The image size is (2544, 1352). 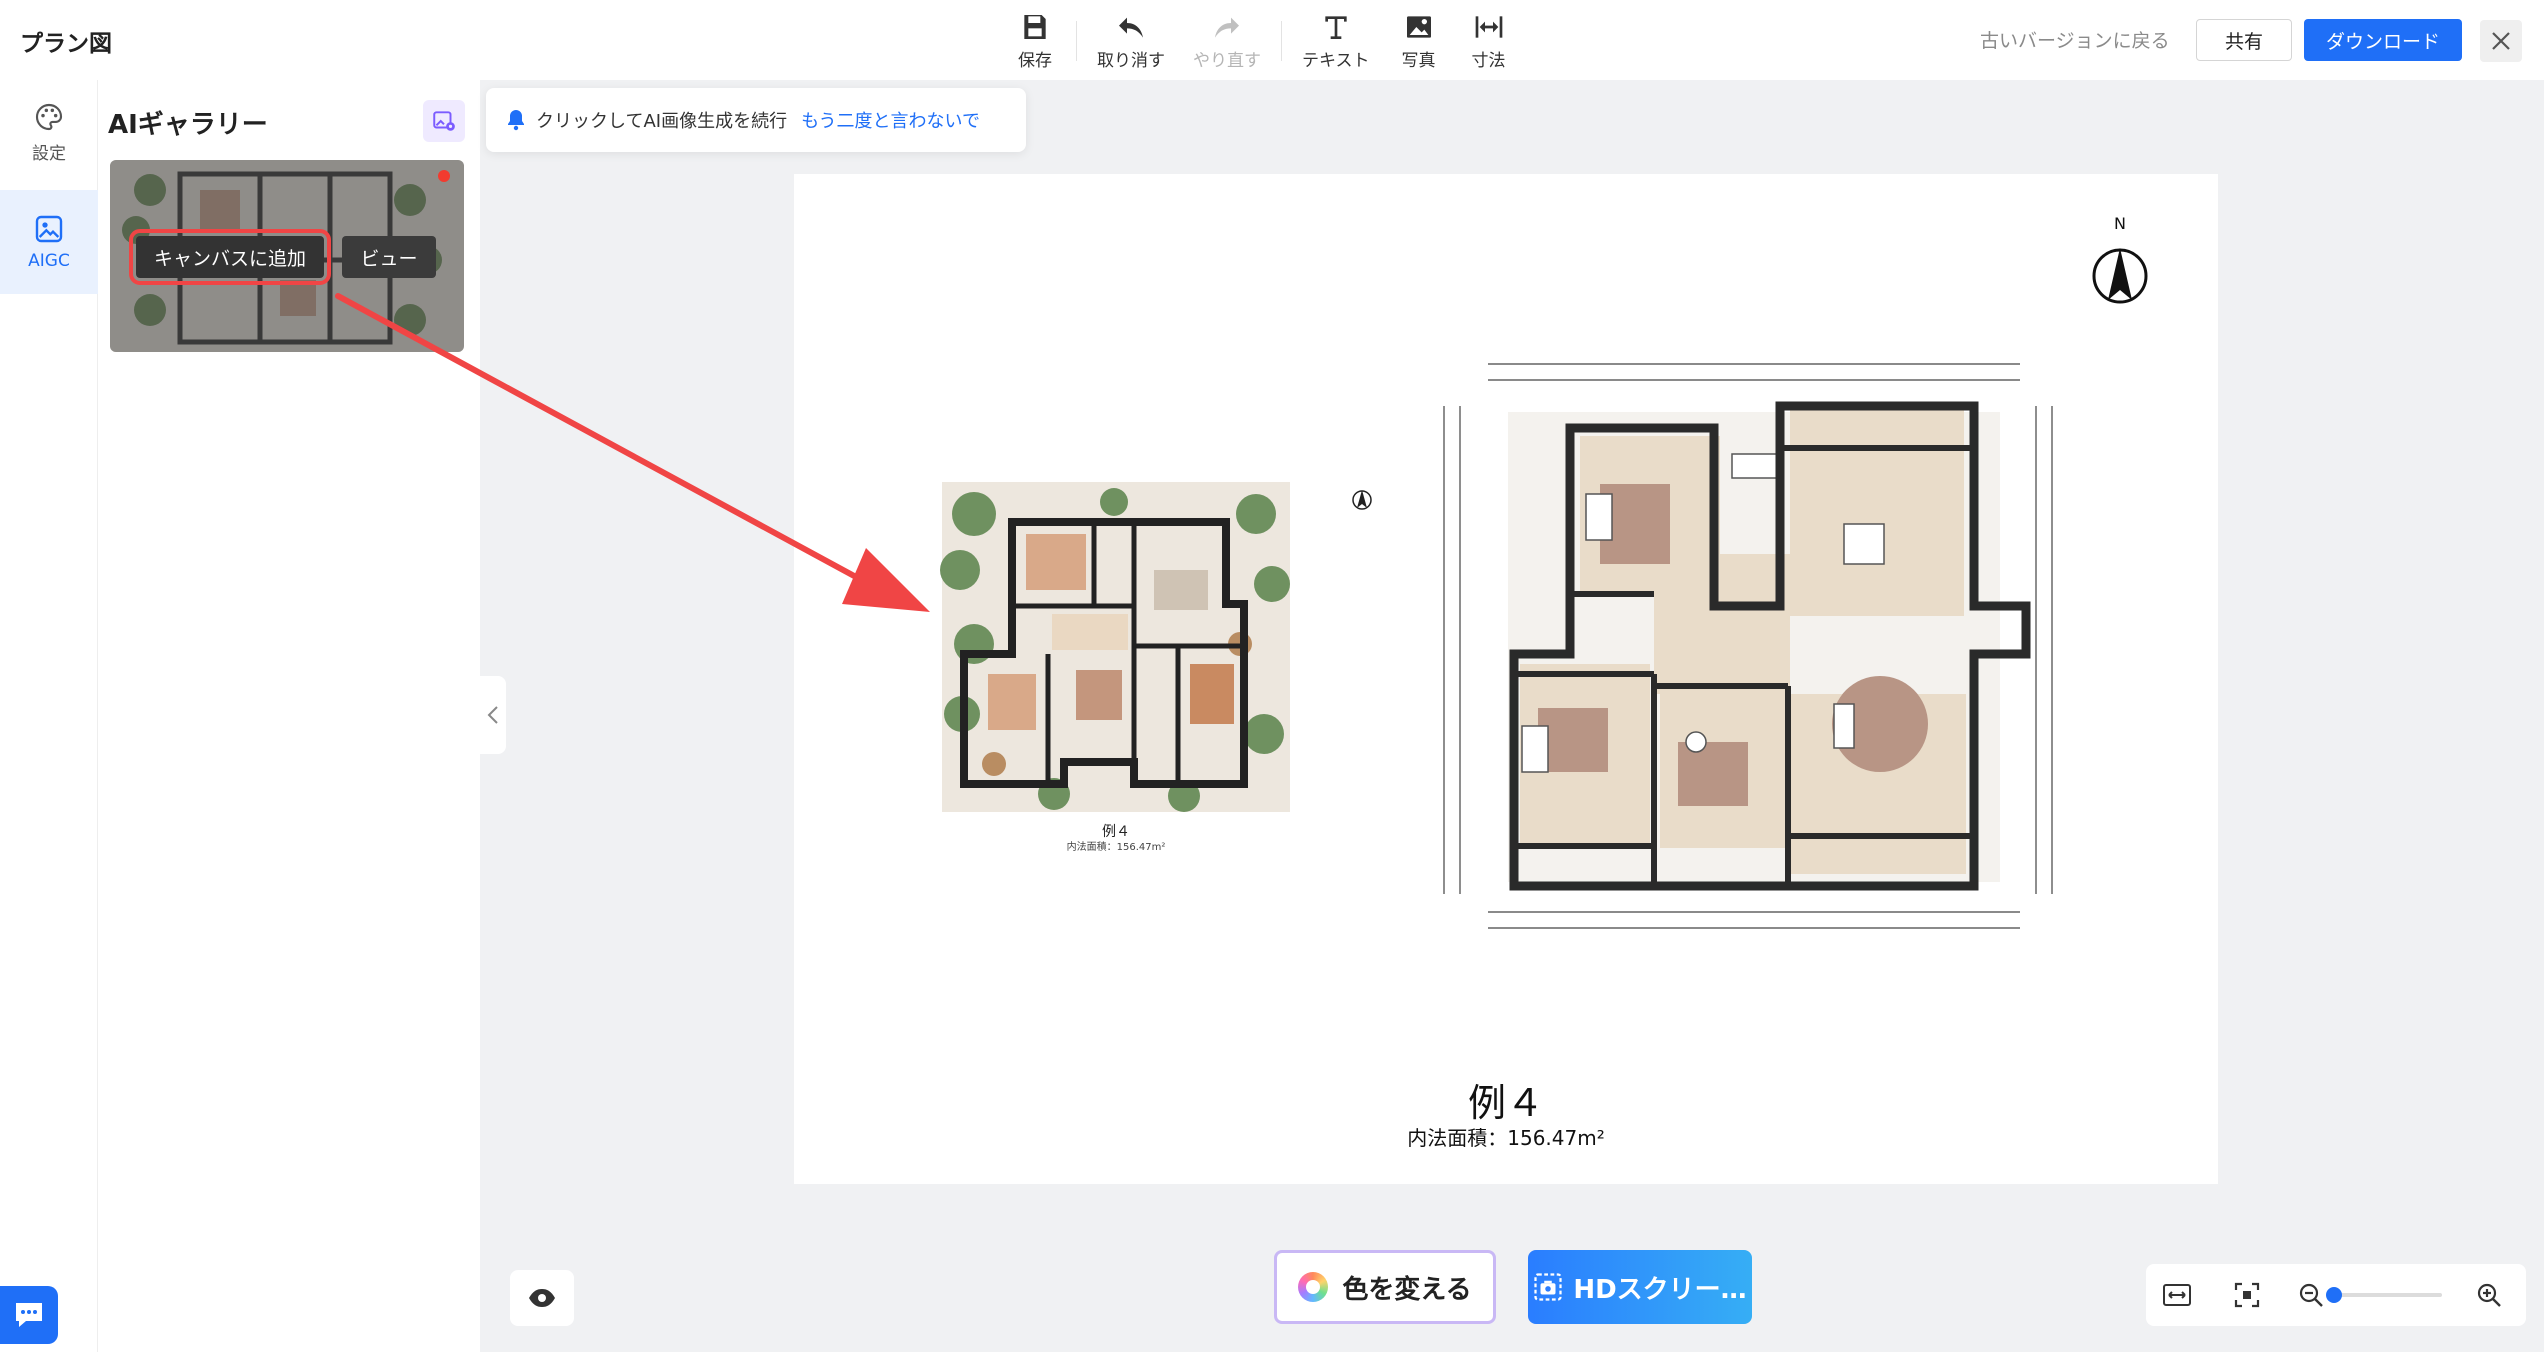 What do you see at coordinates (1131, 27) in the screenshot?
I see `undo-icon` at bounding box center [1131, 27].